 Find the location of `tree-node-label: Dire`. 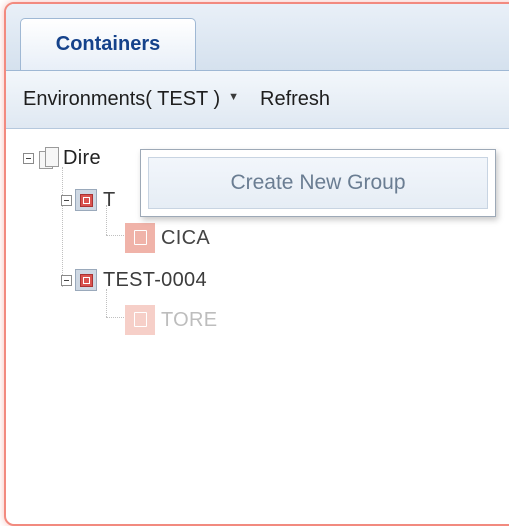

tree-node-label: Dire is located at coordinates (82, 157).